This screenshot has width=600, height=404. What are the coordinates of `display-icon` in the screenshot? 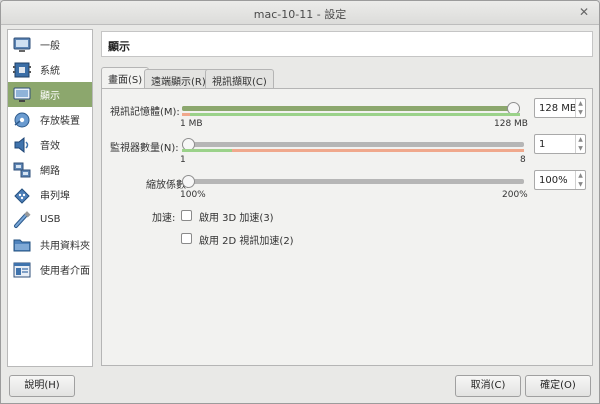 It's located at (22, 95).